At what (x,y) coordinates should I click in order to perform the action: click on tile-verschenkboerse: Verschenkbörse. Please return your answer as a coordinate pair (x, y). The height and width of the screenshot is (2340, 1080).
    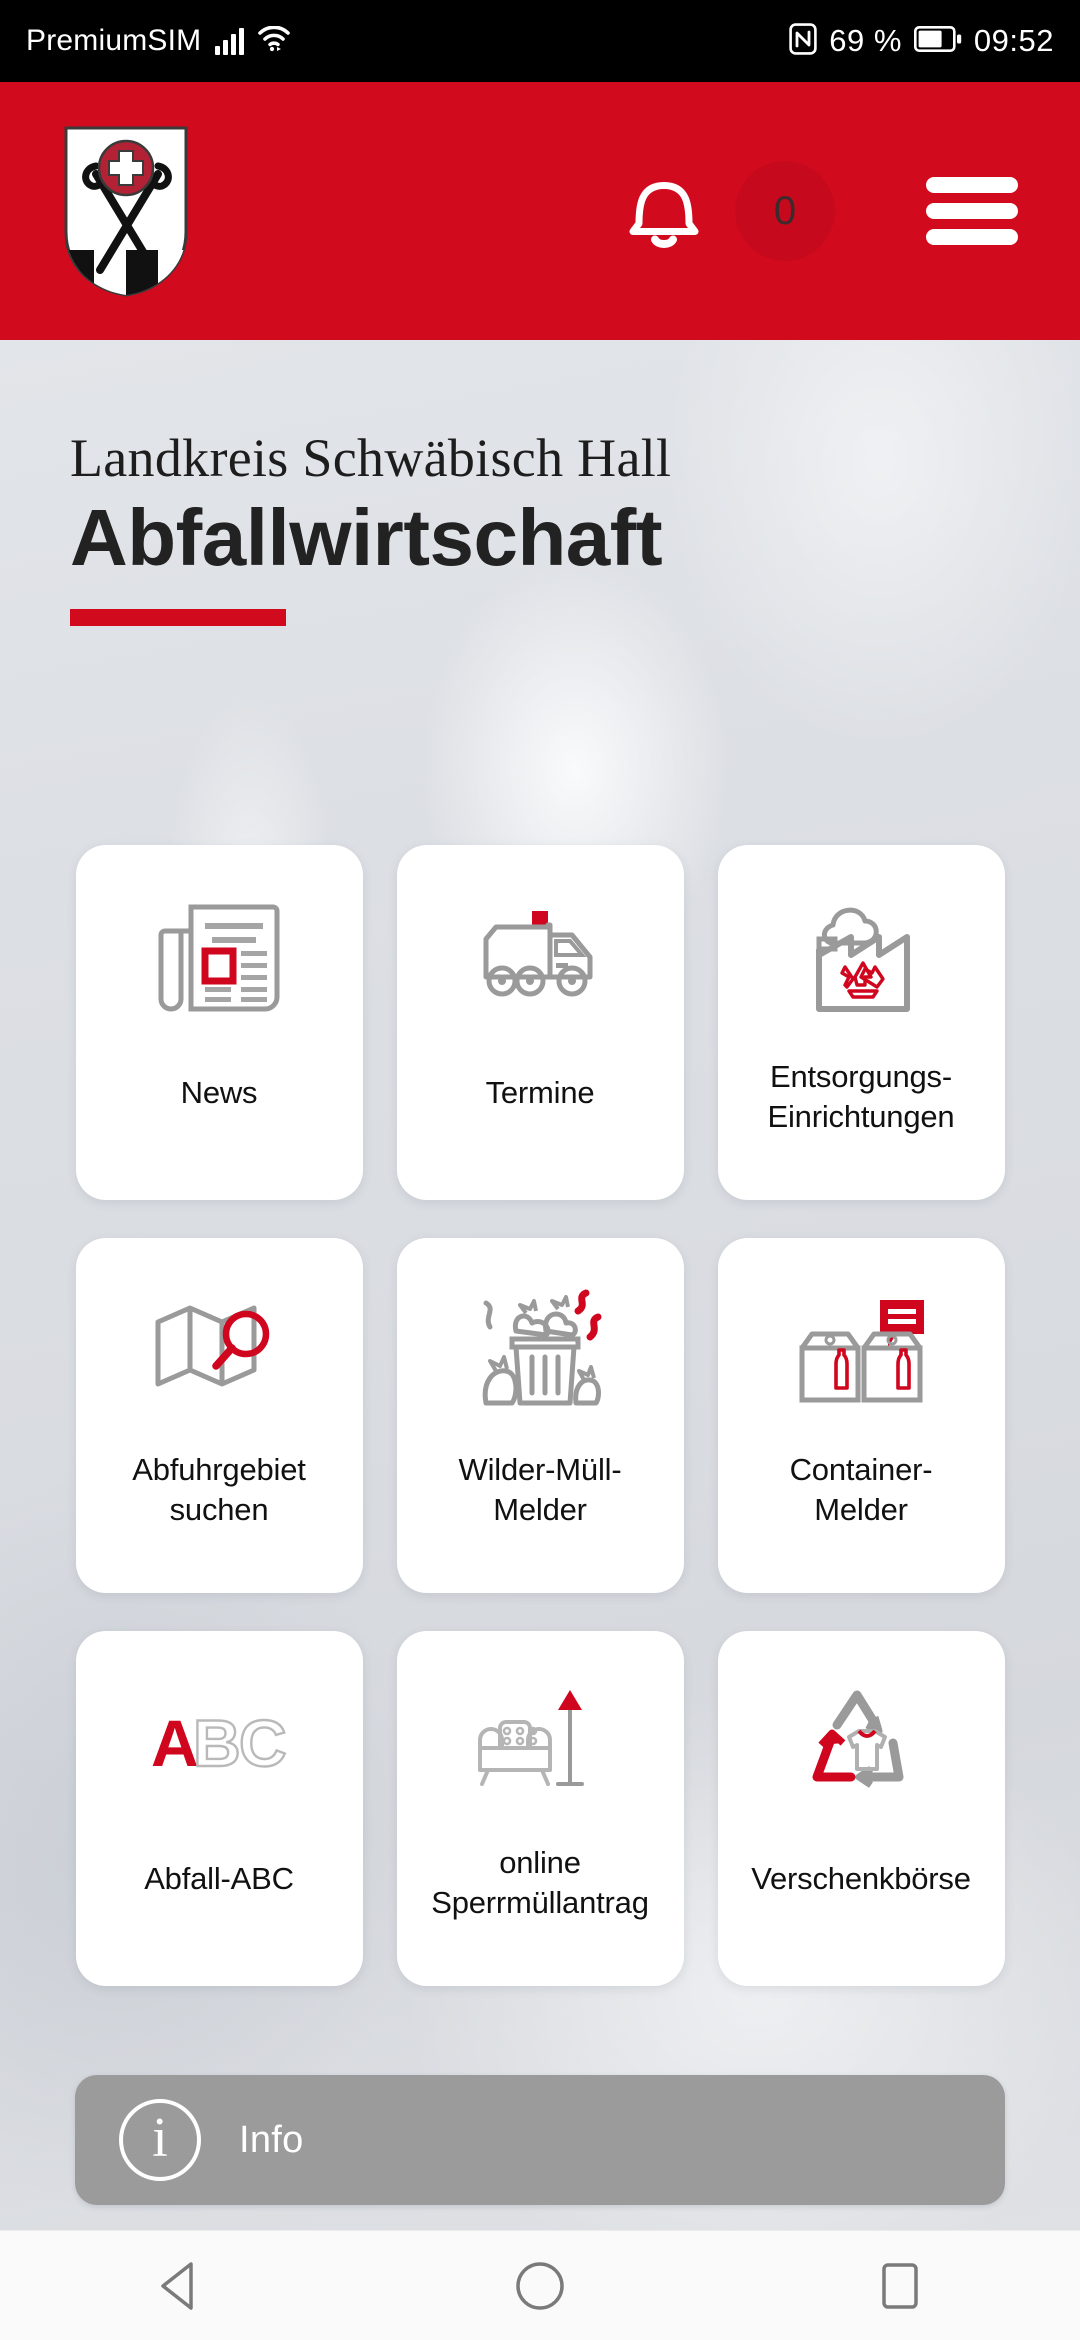
    Looking at the image, I should click on (861, 1808).